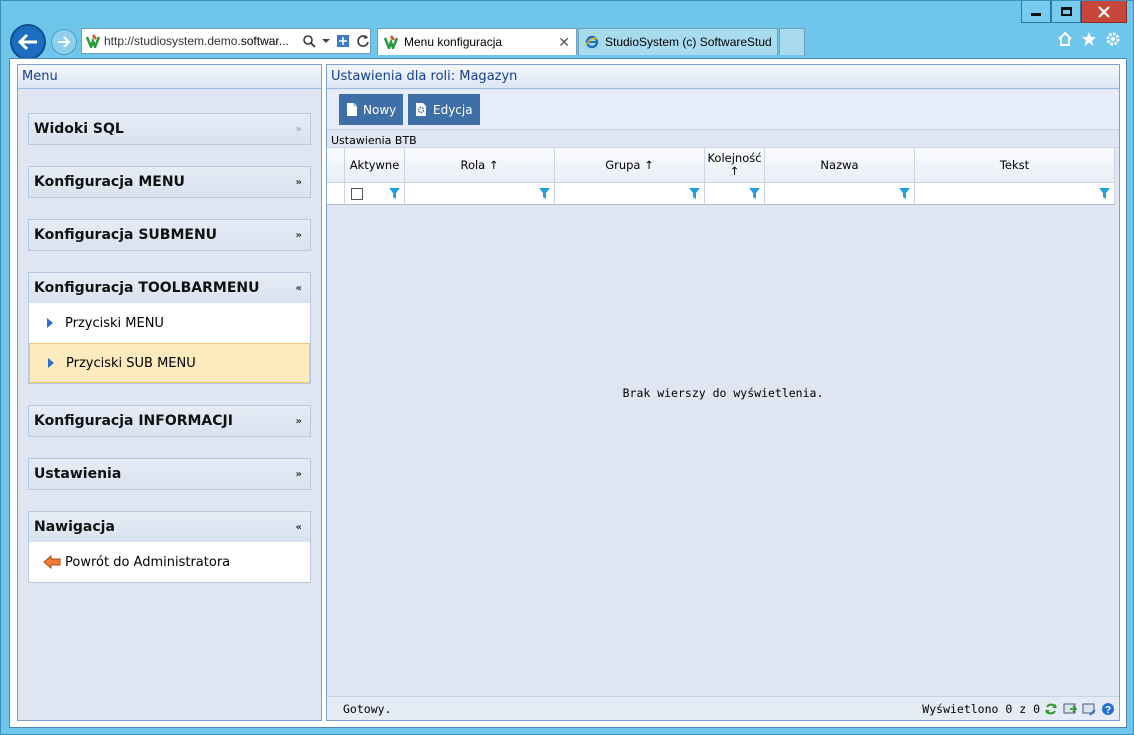  Describe the element at coordinates (453, 42) in the screenshot. I see `tab-label: Menu konfiguracja` at that location.